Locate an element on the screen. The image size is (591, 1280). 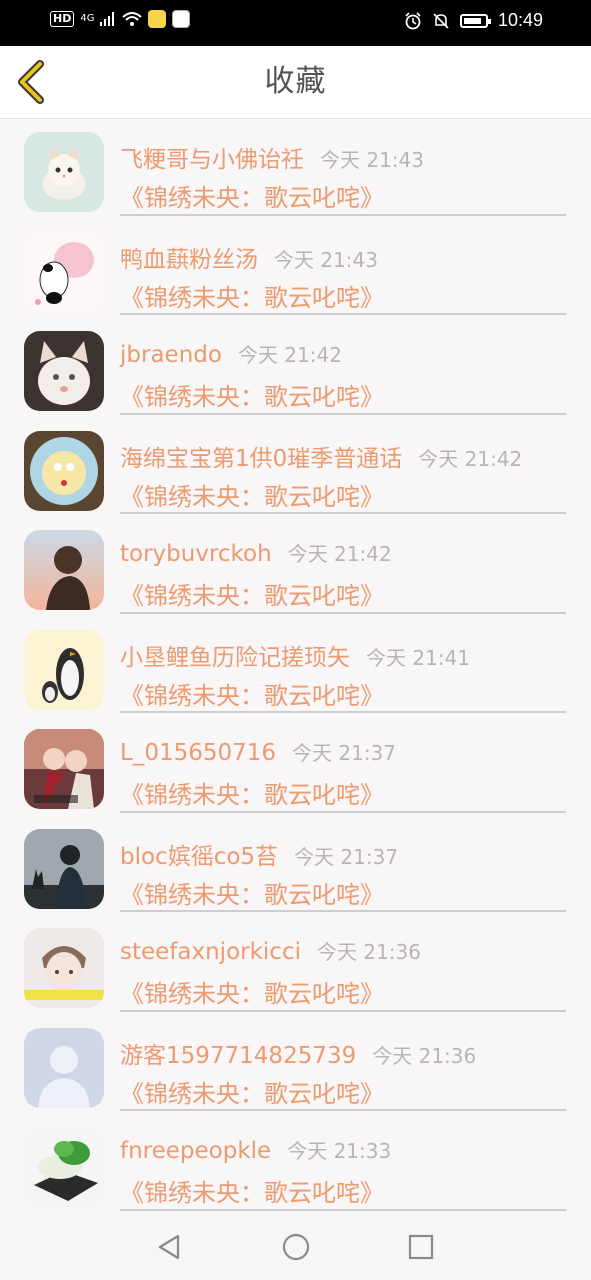
favorite-item: 游客1597714825739 今天 21:36 《锦绣未央：歌云叱咤》 is located at coordinates (295, 1064).